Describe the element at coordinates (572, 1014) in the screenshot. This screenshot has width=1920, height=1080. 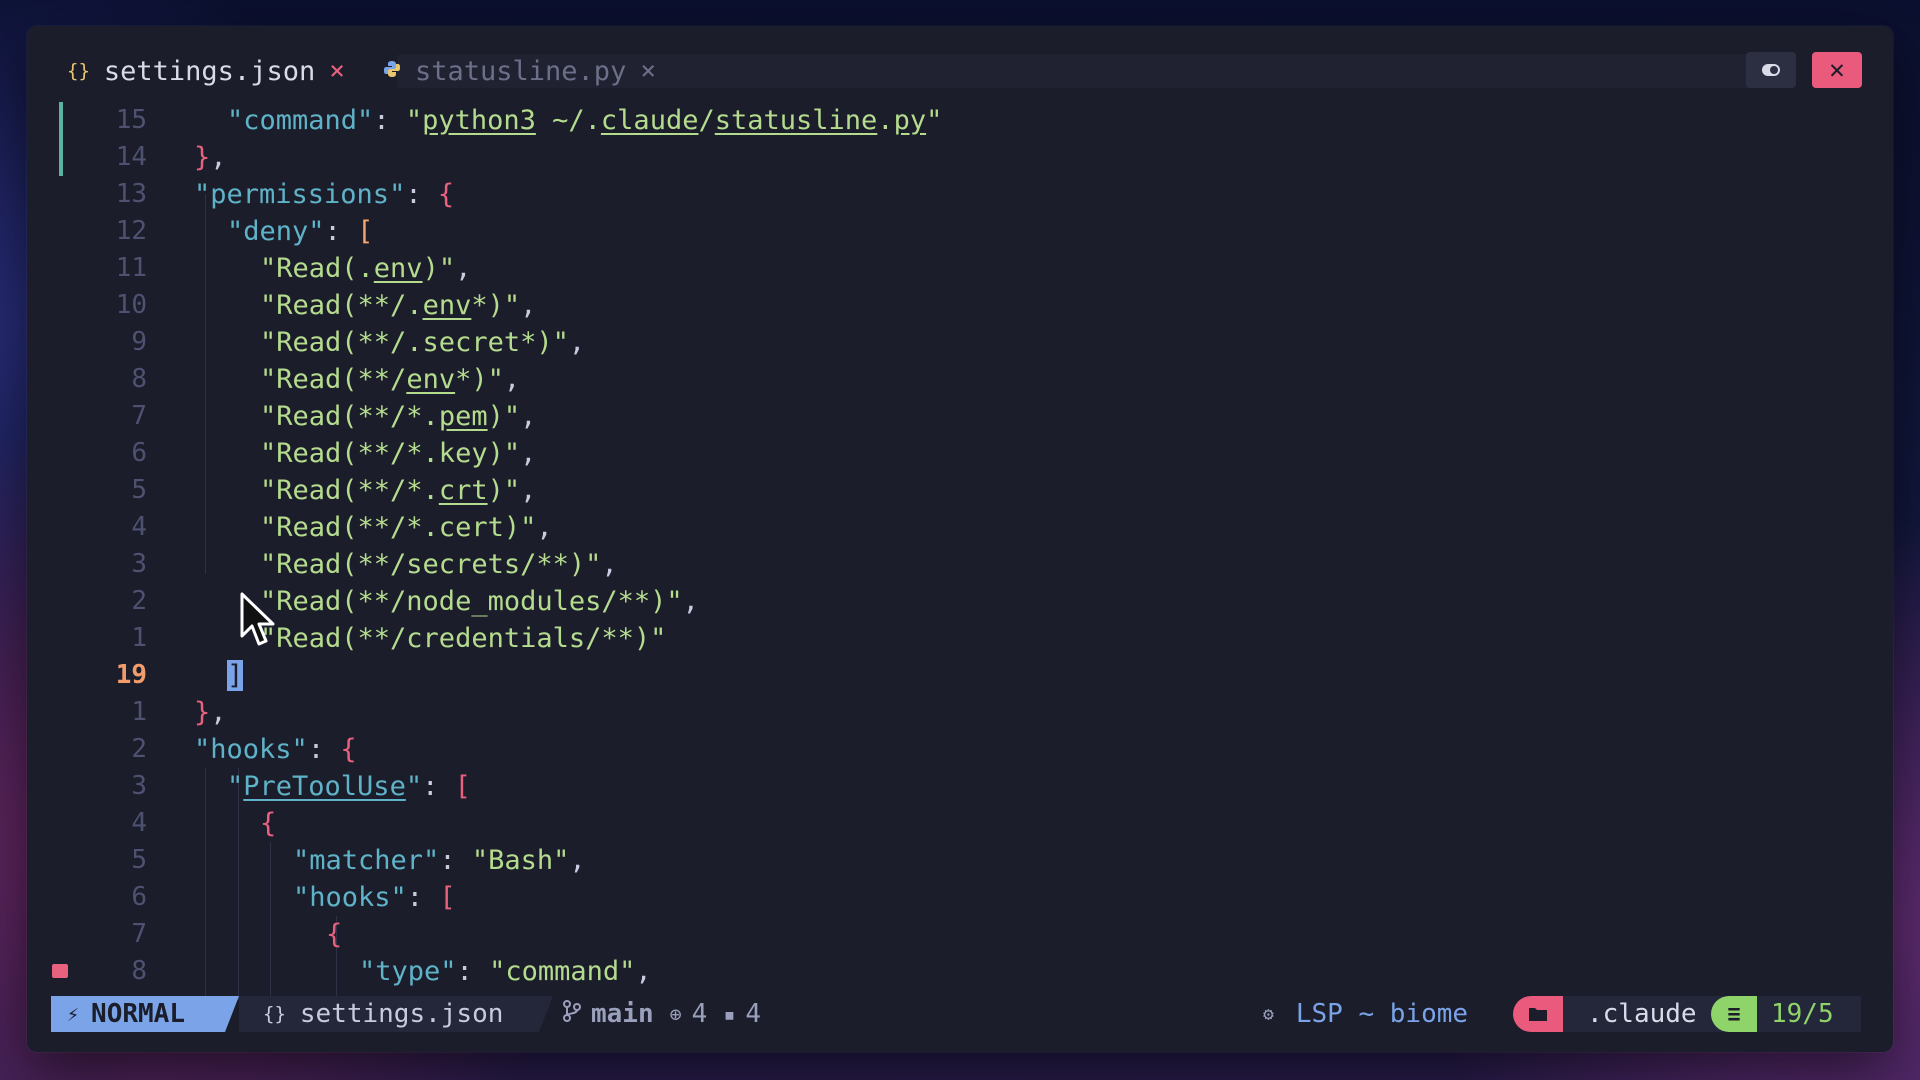
I see `git-branch-icon` at that location.